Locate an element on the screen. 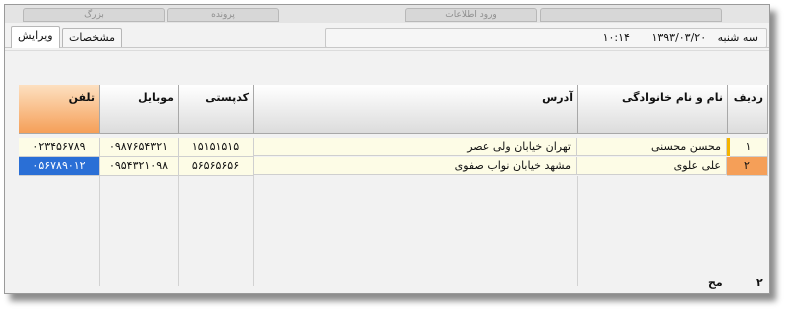 The height and width of the screenshot is (317, 790). day-label: سه شنبه is located at coordinates (737, 37).